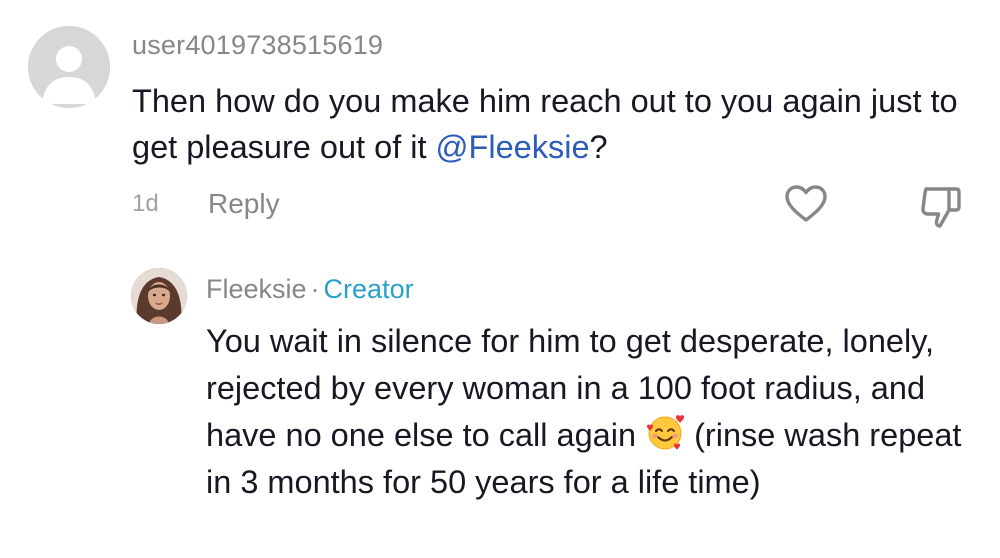 This screenshot has height=558, width=1000. Describe the element at coordinates (368, 289) in the screenshot. I see `creator-badge: Creator` at that location.